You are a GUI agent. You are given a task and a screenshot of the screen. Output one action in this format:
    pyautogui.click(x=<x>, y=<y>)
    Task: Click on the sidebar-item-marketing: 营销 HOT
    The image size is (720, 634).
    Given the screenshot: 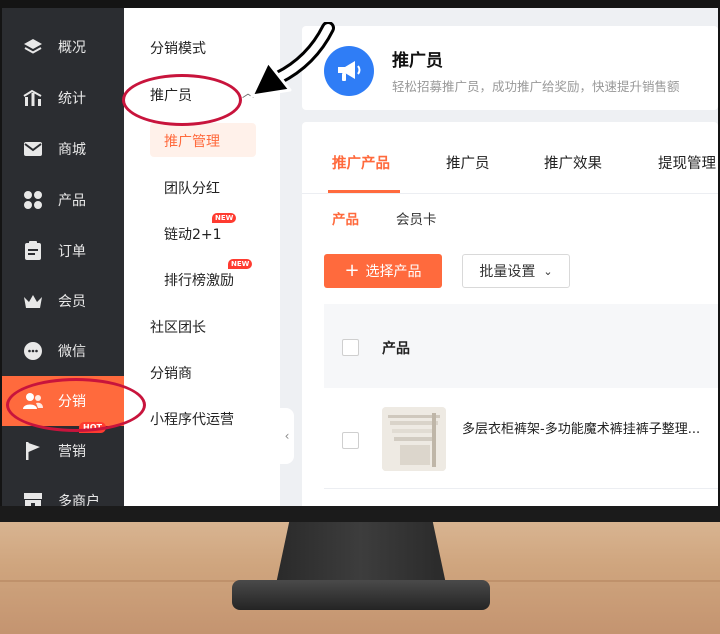 What is the action you would take?
    pyautogui.click(x=63, y=449)
    